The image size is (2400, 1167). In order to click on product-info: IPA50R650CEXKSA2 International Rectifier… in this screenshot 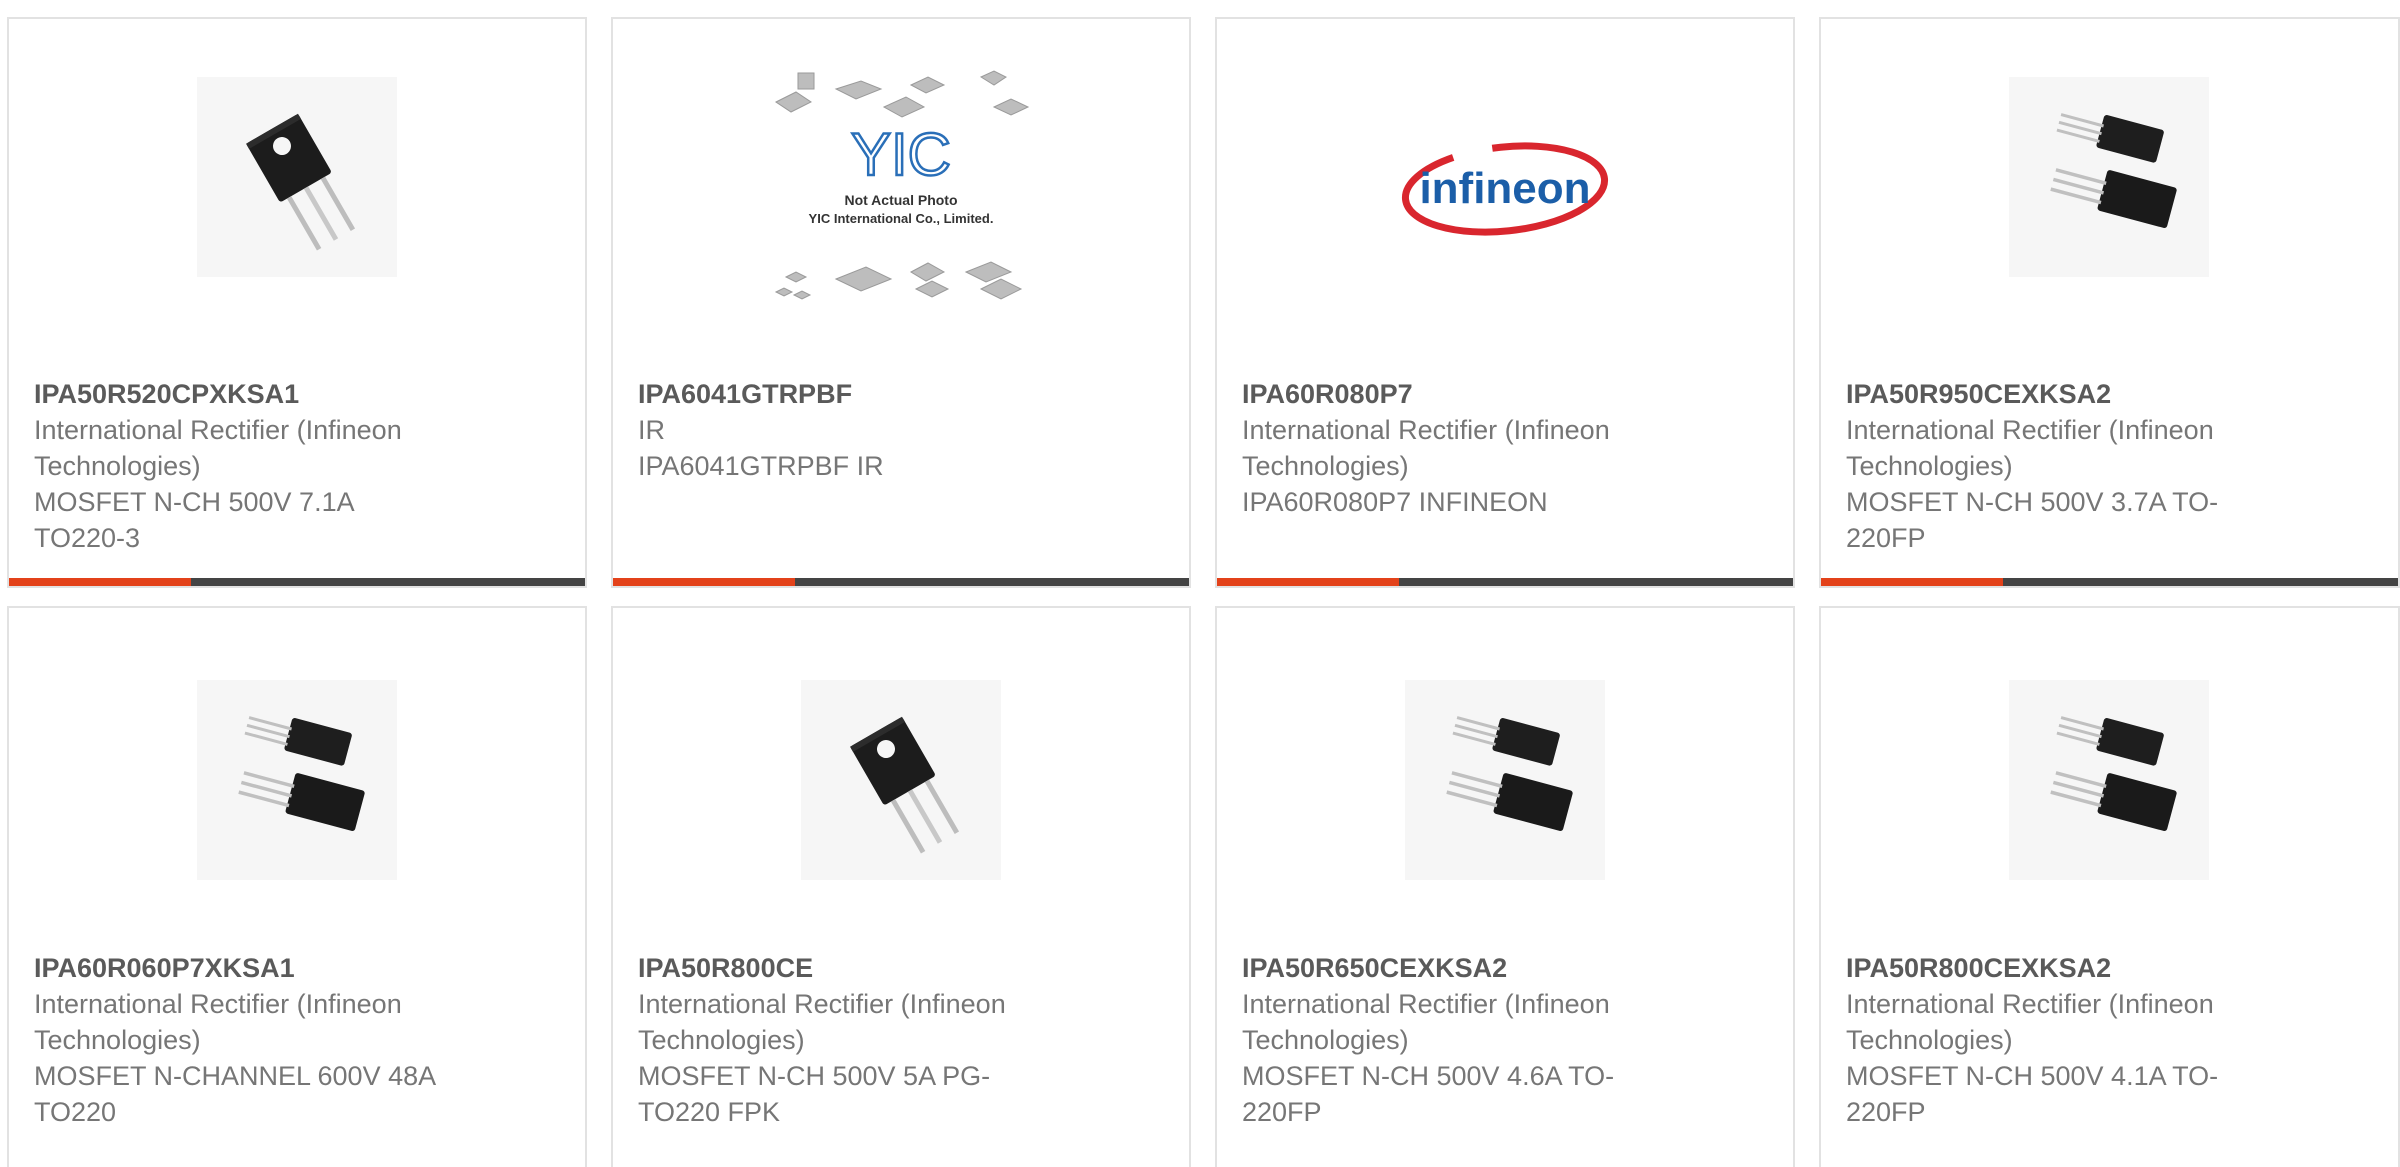, I will do `click(1462, 1040)`.